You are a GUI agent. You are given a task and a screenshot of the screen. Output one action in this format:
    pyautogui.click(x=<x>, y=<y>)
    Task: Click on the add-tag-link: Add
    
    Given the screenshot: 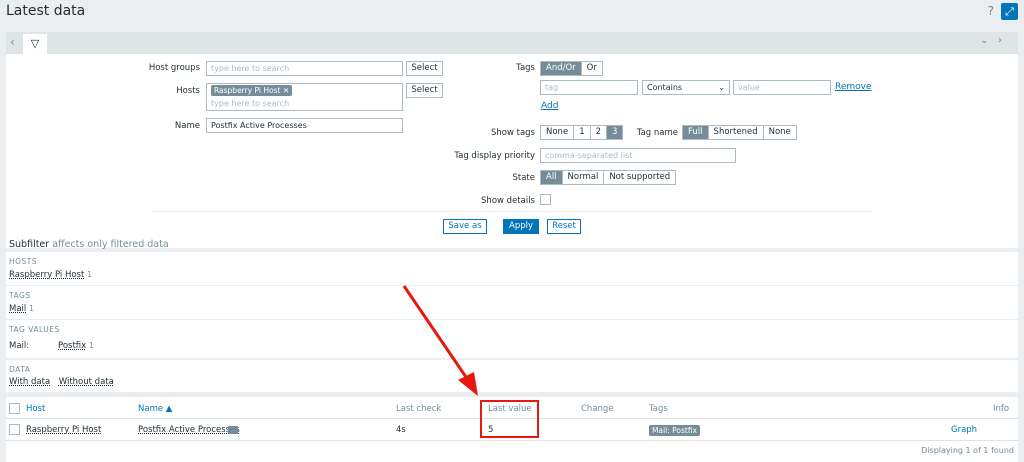 What is the action you would take?
    pyautogui.click(x=549, y=106)
    